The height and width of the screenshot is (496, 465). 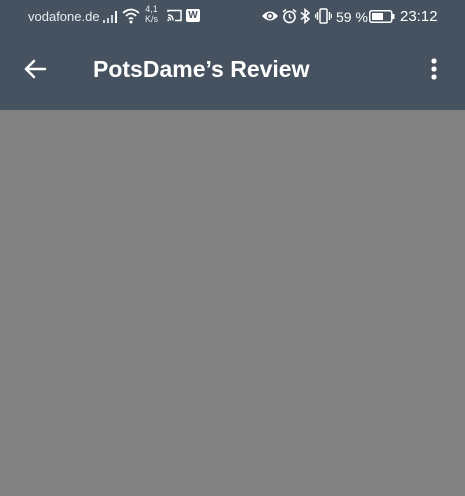 What do you see at coordinates (152, 19) in the screenshot?
I see `network-speed-unit: K/s` at bounding box center [152, 19].